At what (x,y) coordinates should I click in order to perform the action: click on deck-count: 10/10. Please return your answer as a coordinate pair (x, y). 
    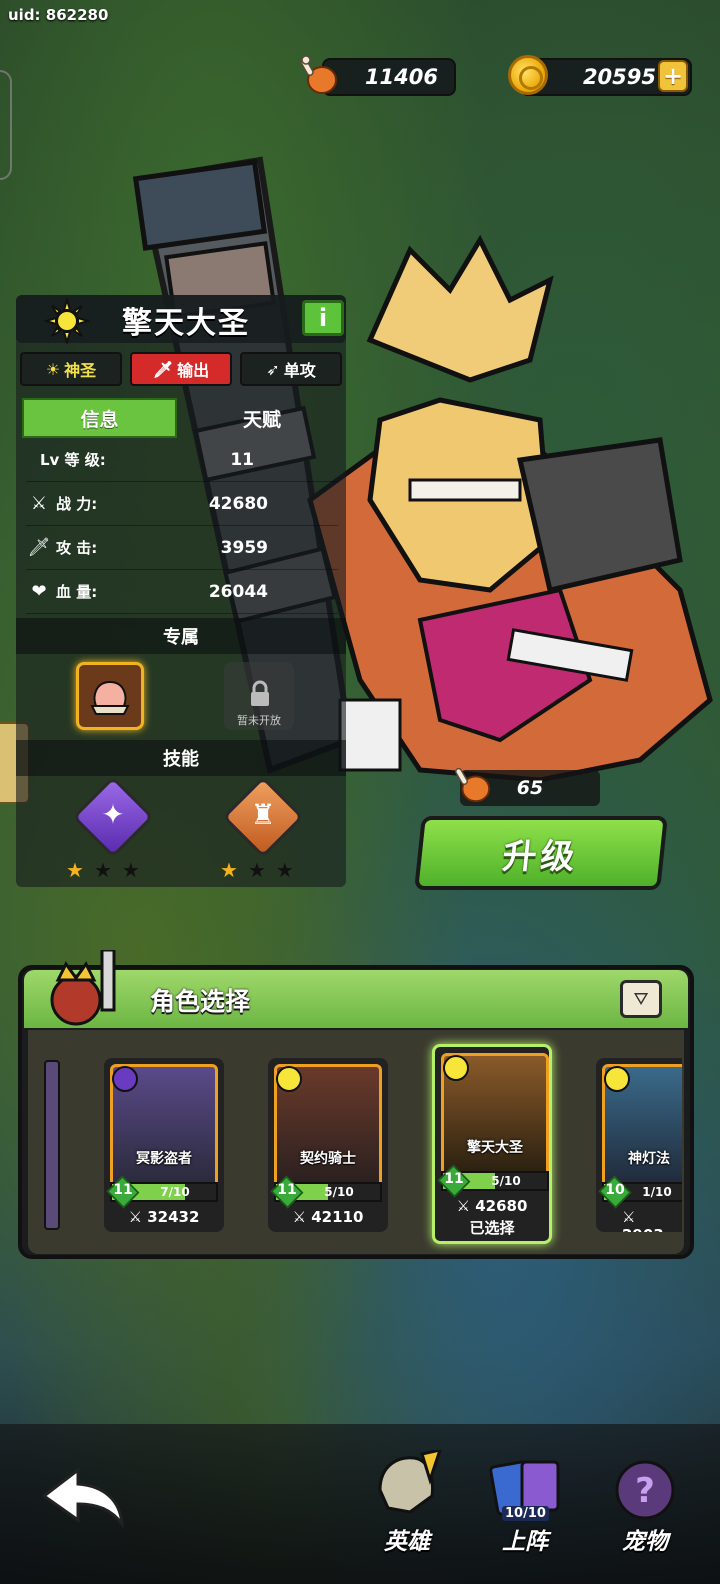
    Looking at the image, I should click on (525, 1513).